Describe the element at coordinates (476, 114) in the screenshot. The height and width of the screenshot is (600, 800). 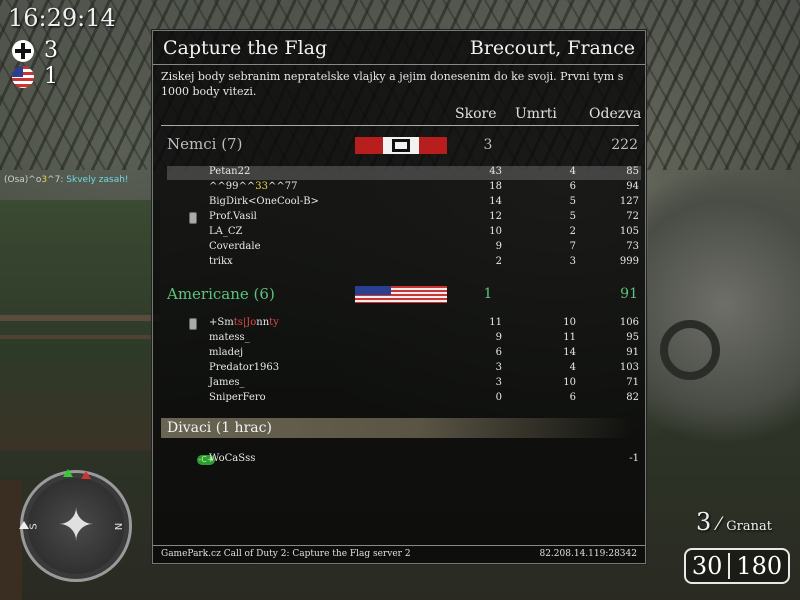
I see `column-header-score: Skore` at that location.